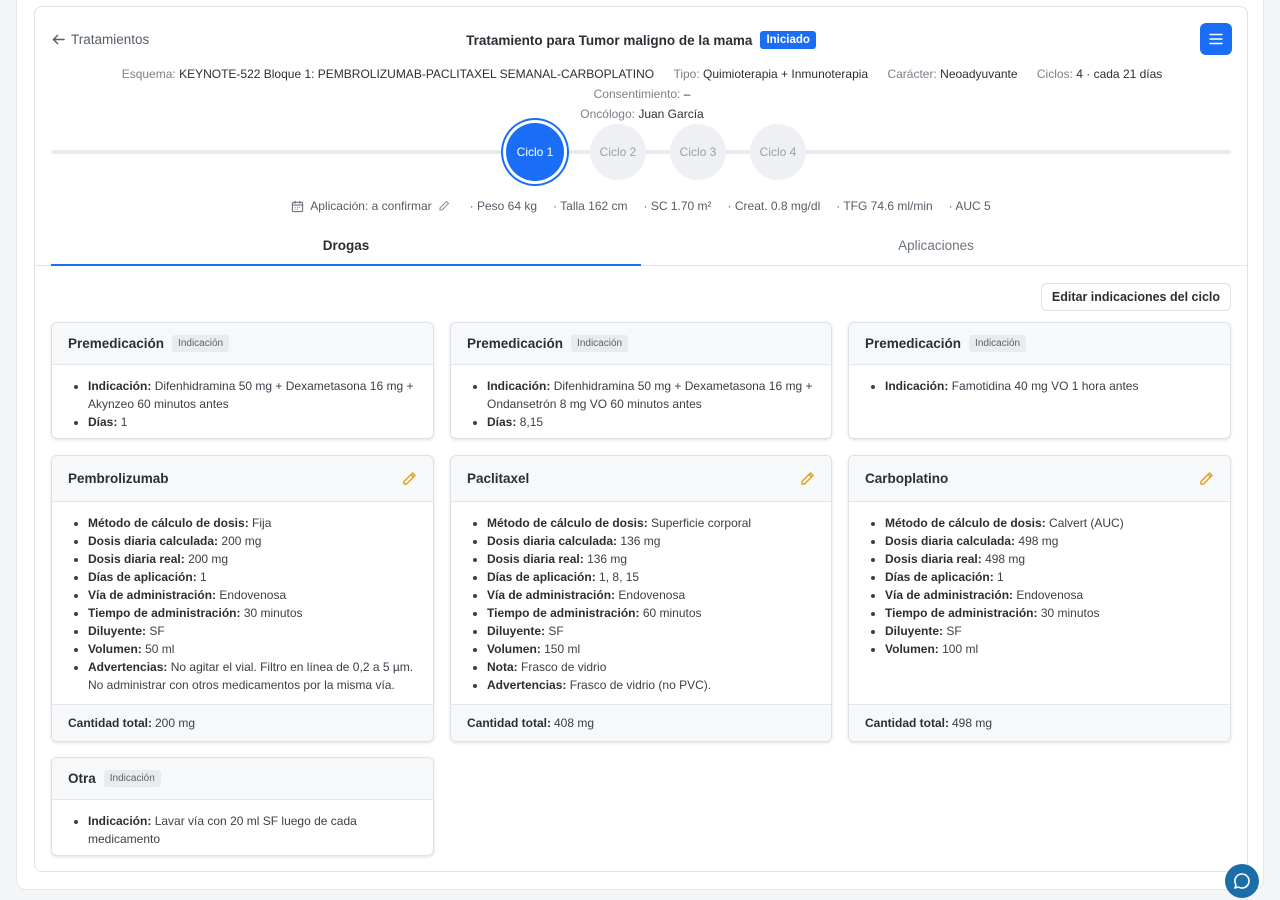  I want to click on tab-aplicaciones: Aplicaciones, so click(936, 247).